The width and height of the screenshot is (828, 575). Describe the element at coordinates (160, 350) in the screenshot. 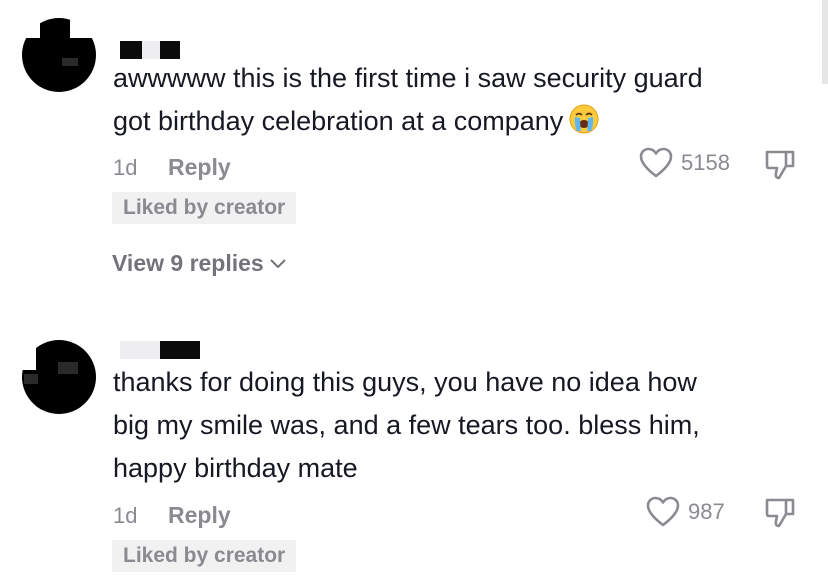

I see `username-redacted` at that location.